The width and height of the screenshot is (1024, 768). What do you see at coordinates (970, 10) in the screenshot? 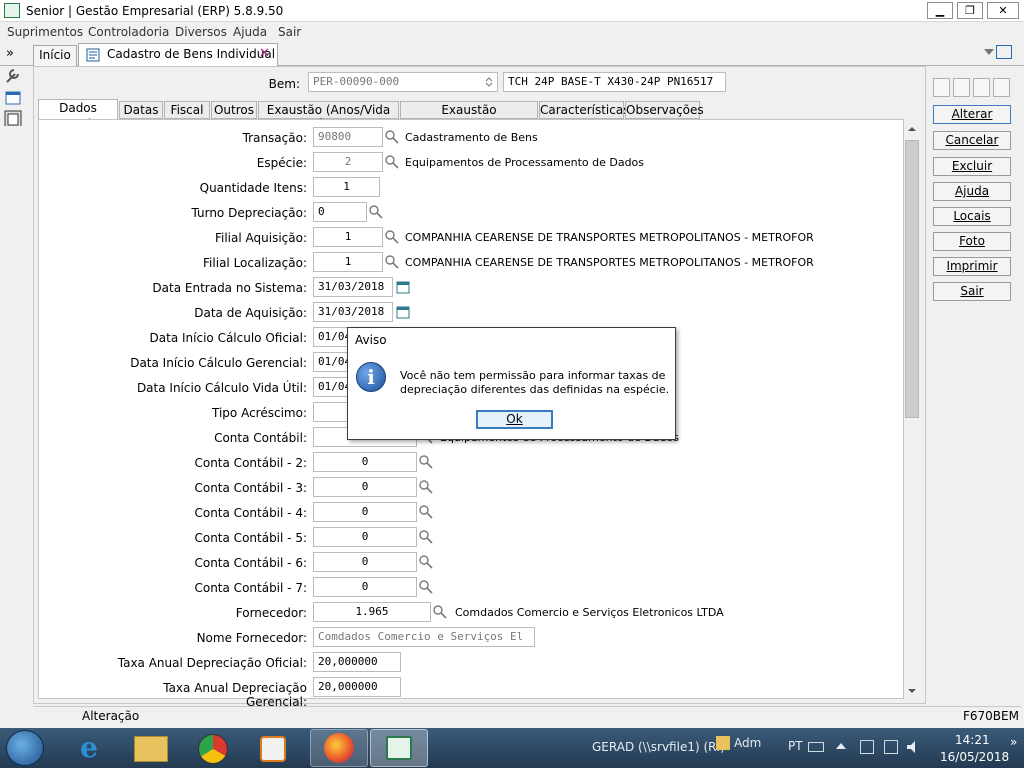
I see `restore-button: ❐` at bounding box center [970, 10].